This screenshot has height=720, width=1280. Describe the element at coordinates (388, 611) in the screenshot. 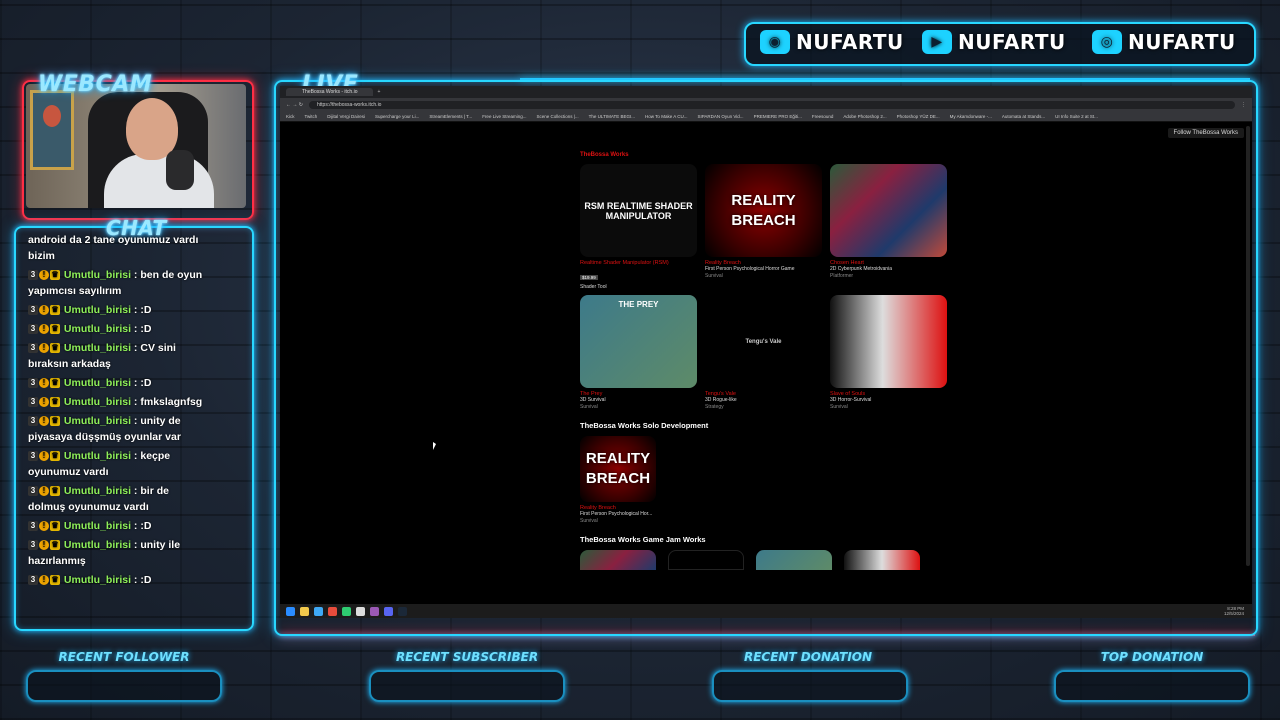

I see `discord-taskbar-icon` at that location.